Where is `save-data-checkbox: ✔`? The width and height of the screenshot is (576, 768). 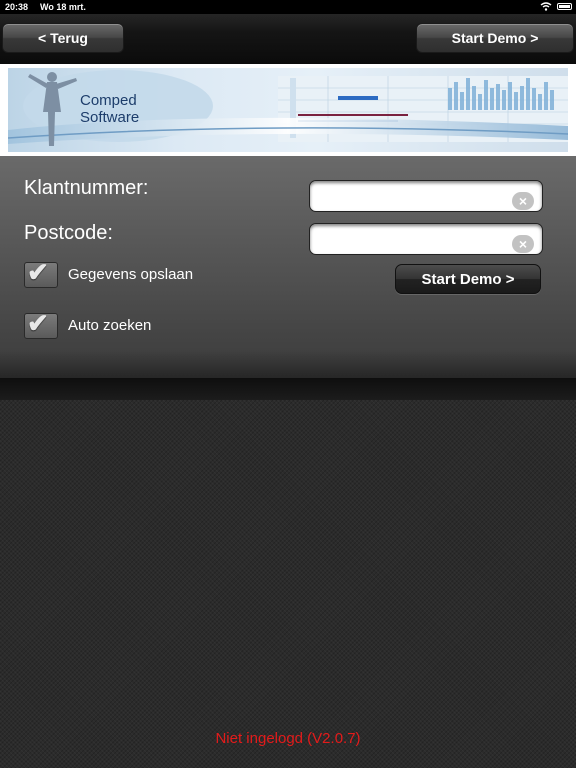
save-data-checkbox: ✔ is located at coordinates (41, 272).